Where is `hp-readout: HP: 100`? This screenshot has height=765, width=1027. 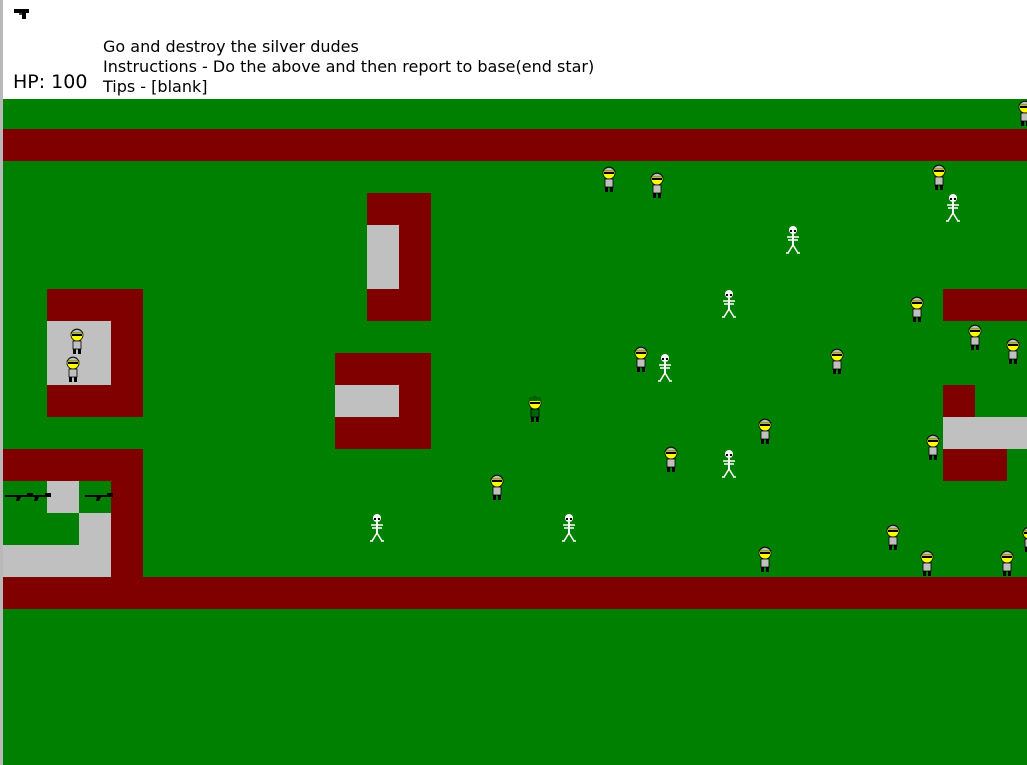
hp-readout: HP: 100 is located at coordinates (50, 82).